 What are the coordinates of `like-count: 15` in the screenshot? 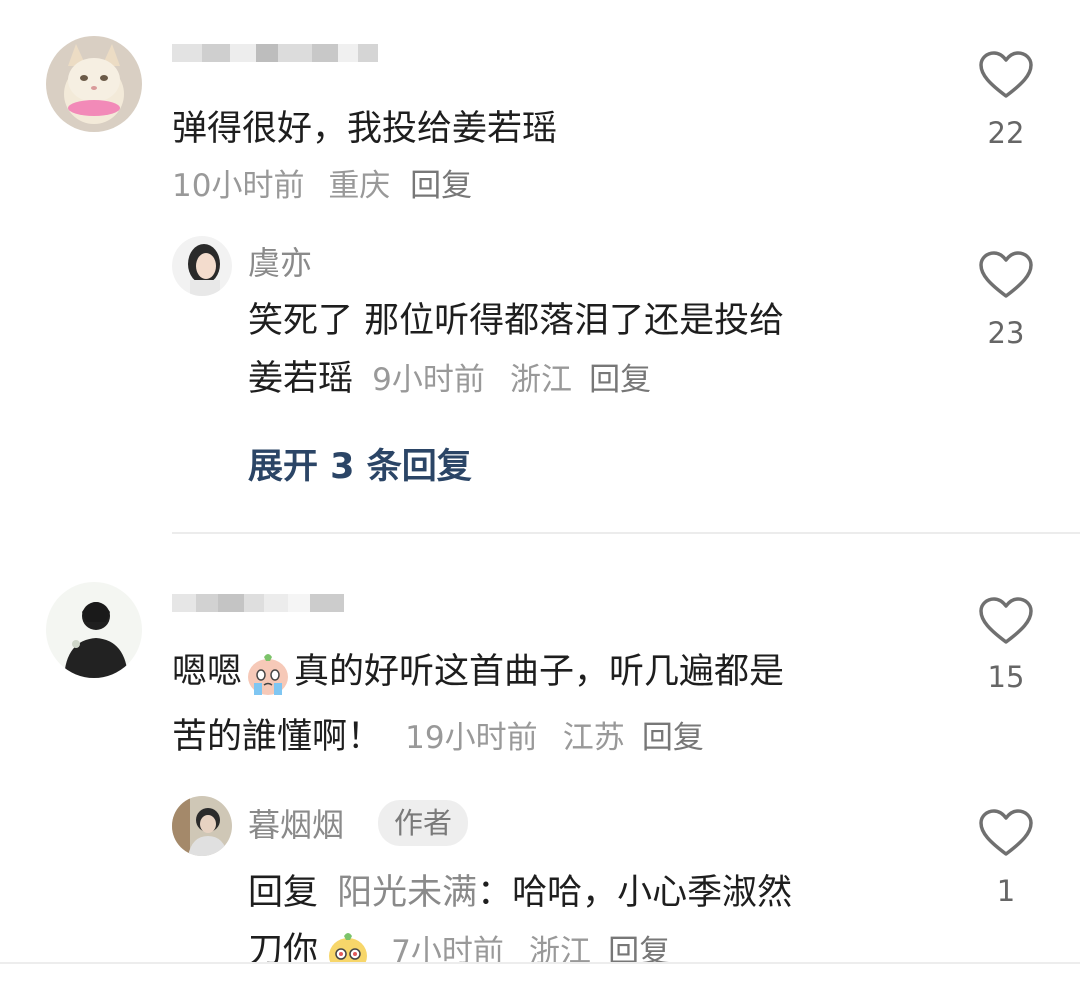 It's located at (1006, 677).